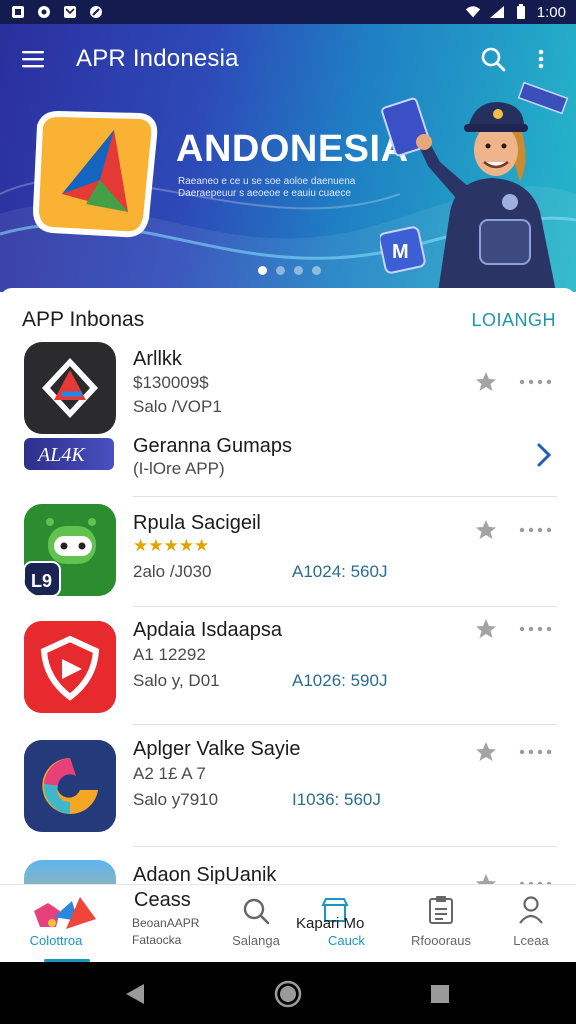  What do you see at coordinates (179, 468) in the screenshot?
I see `featured-subtitle: (I-lOre APP)` at bounding box center [179, 468].